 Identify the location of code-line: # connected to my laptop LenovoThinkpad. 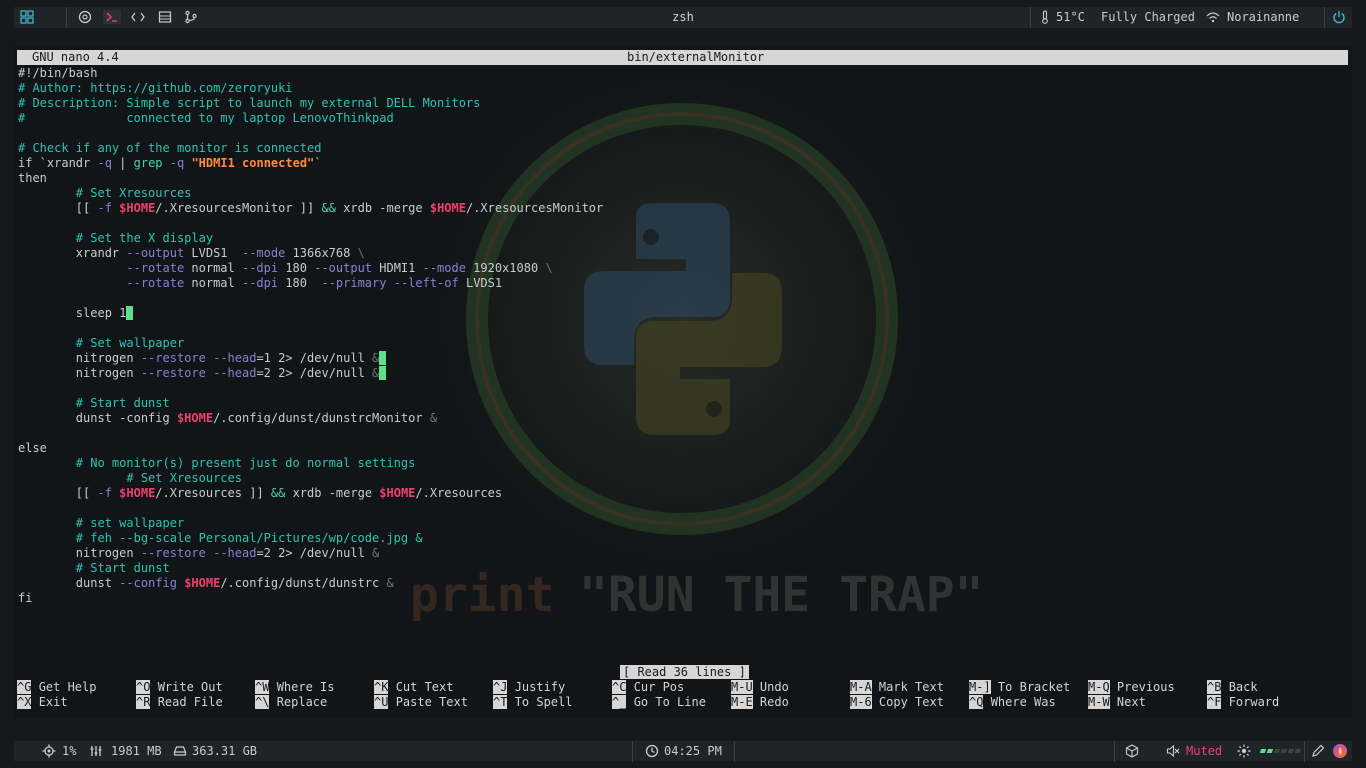
(206, 118).